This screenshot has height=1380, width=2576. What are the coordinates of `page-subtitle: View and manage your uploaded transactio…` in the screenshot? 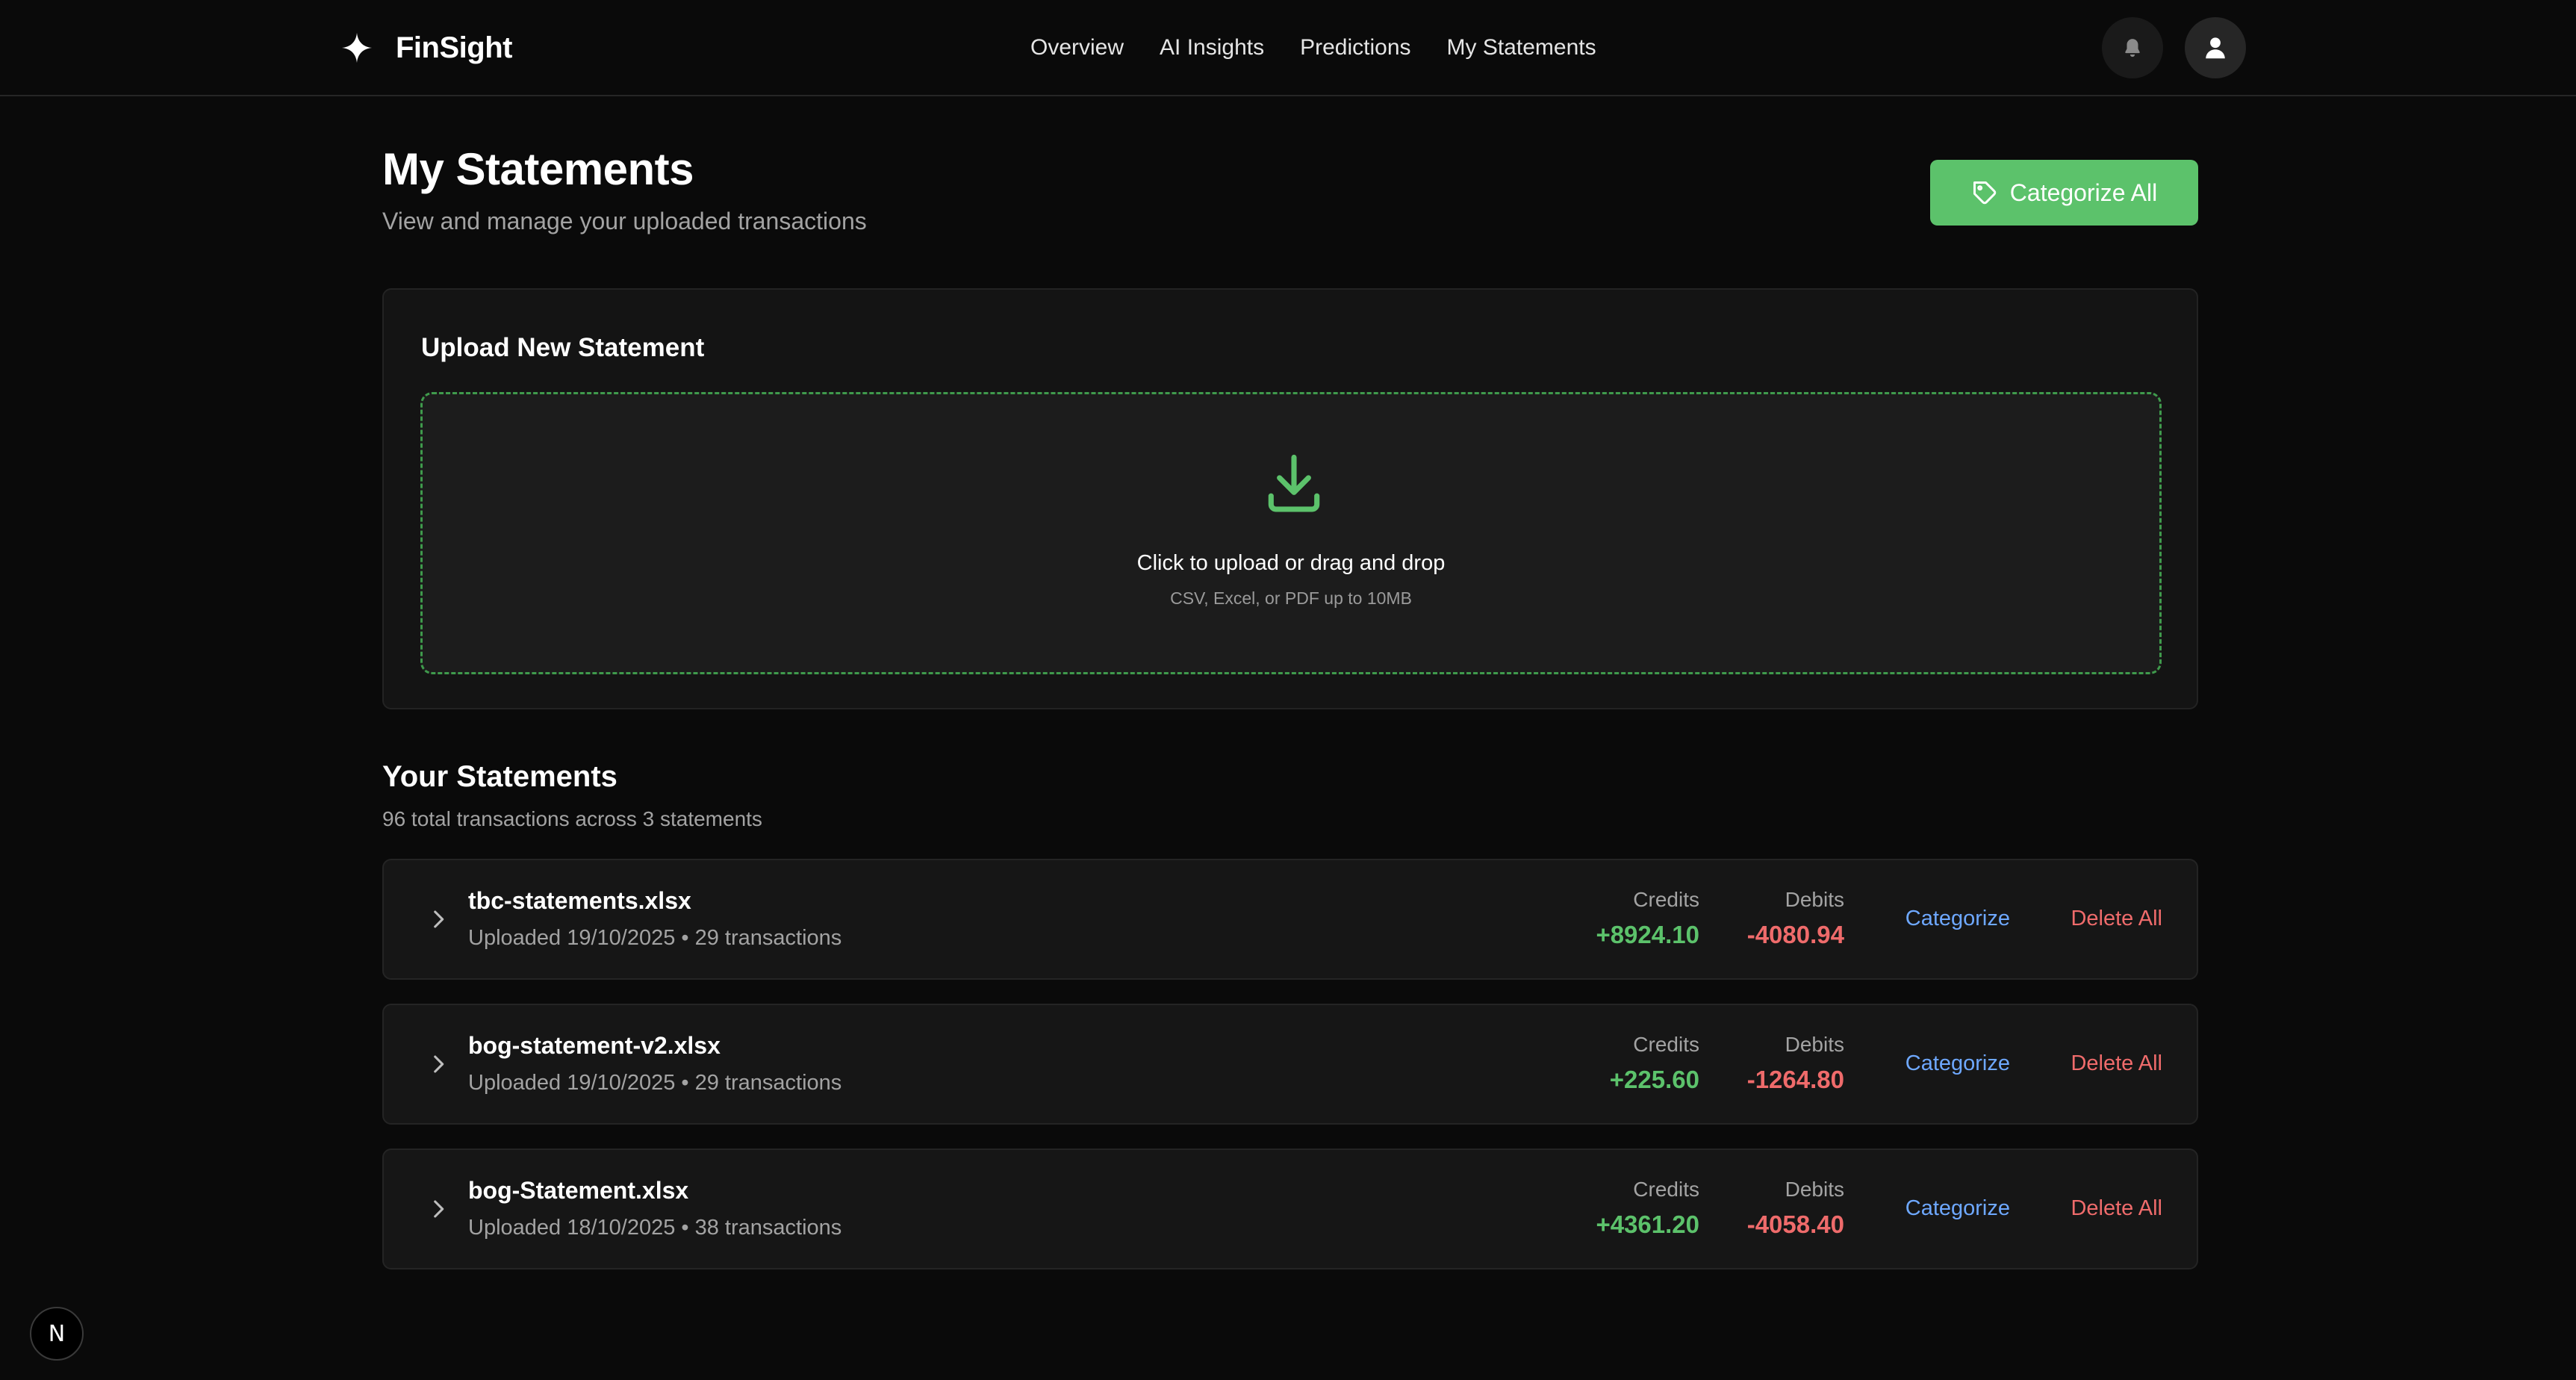 It's located at (624, 221).